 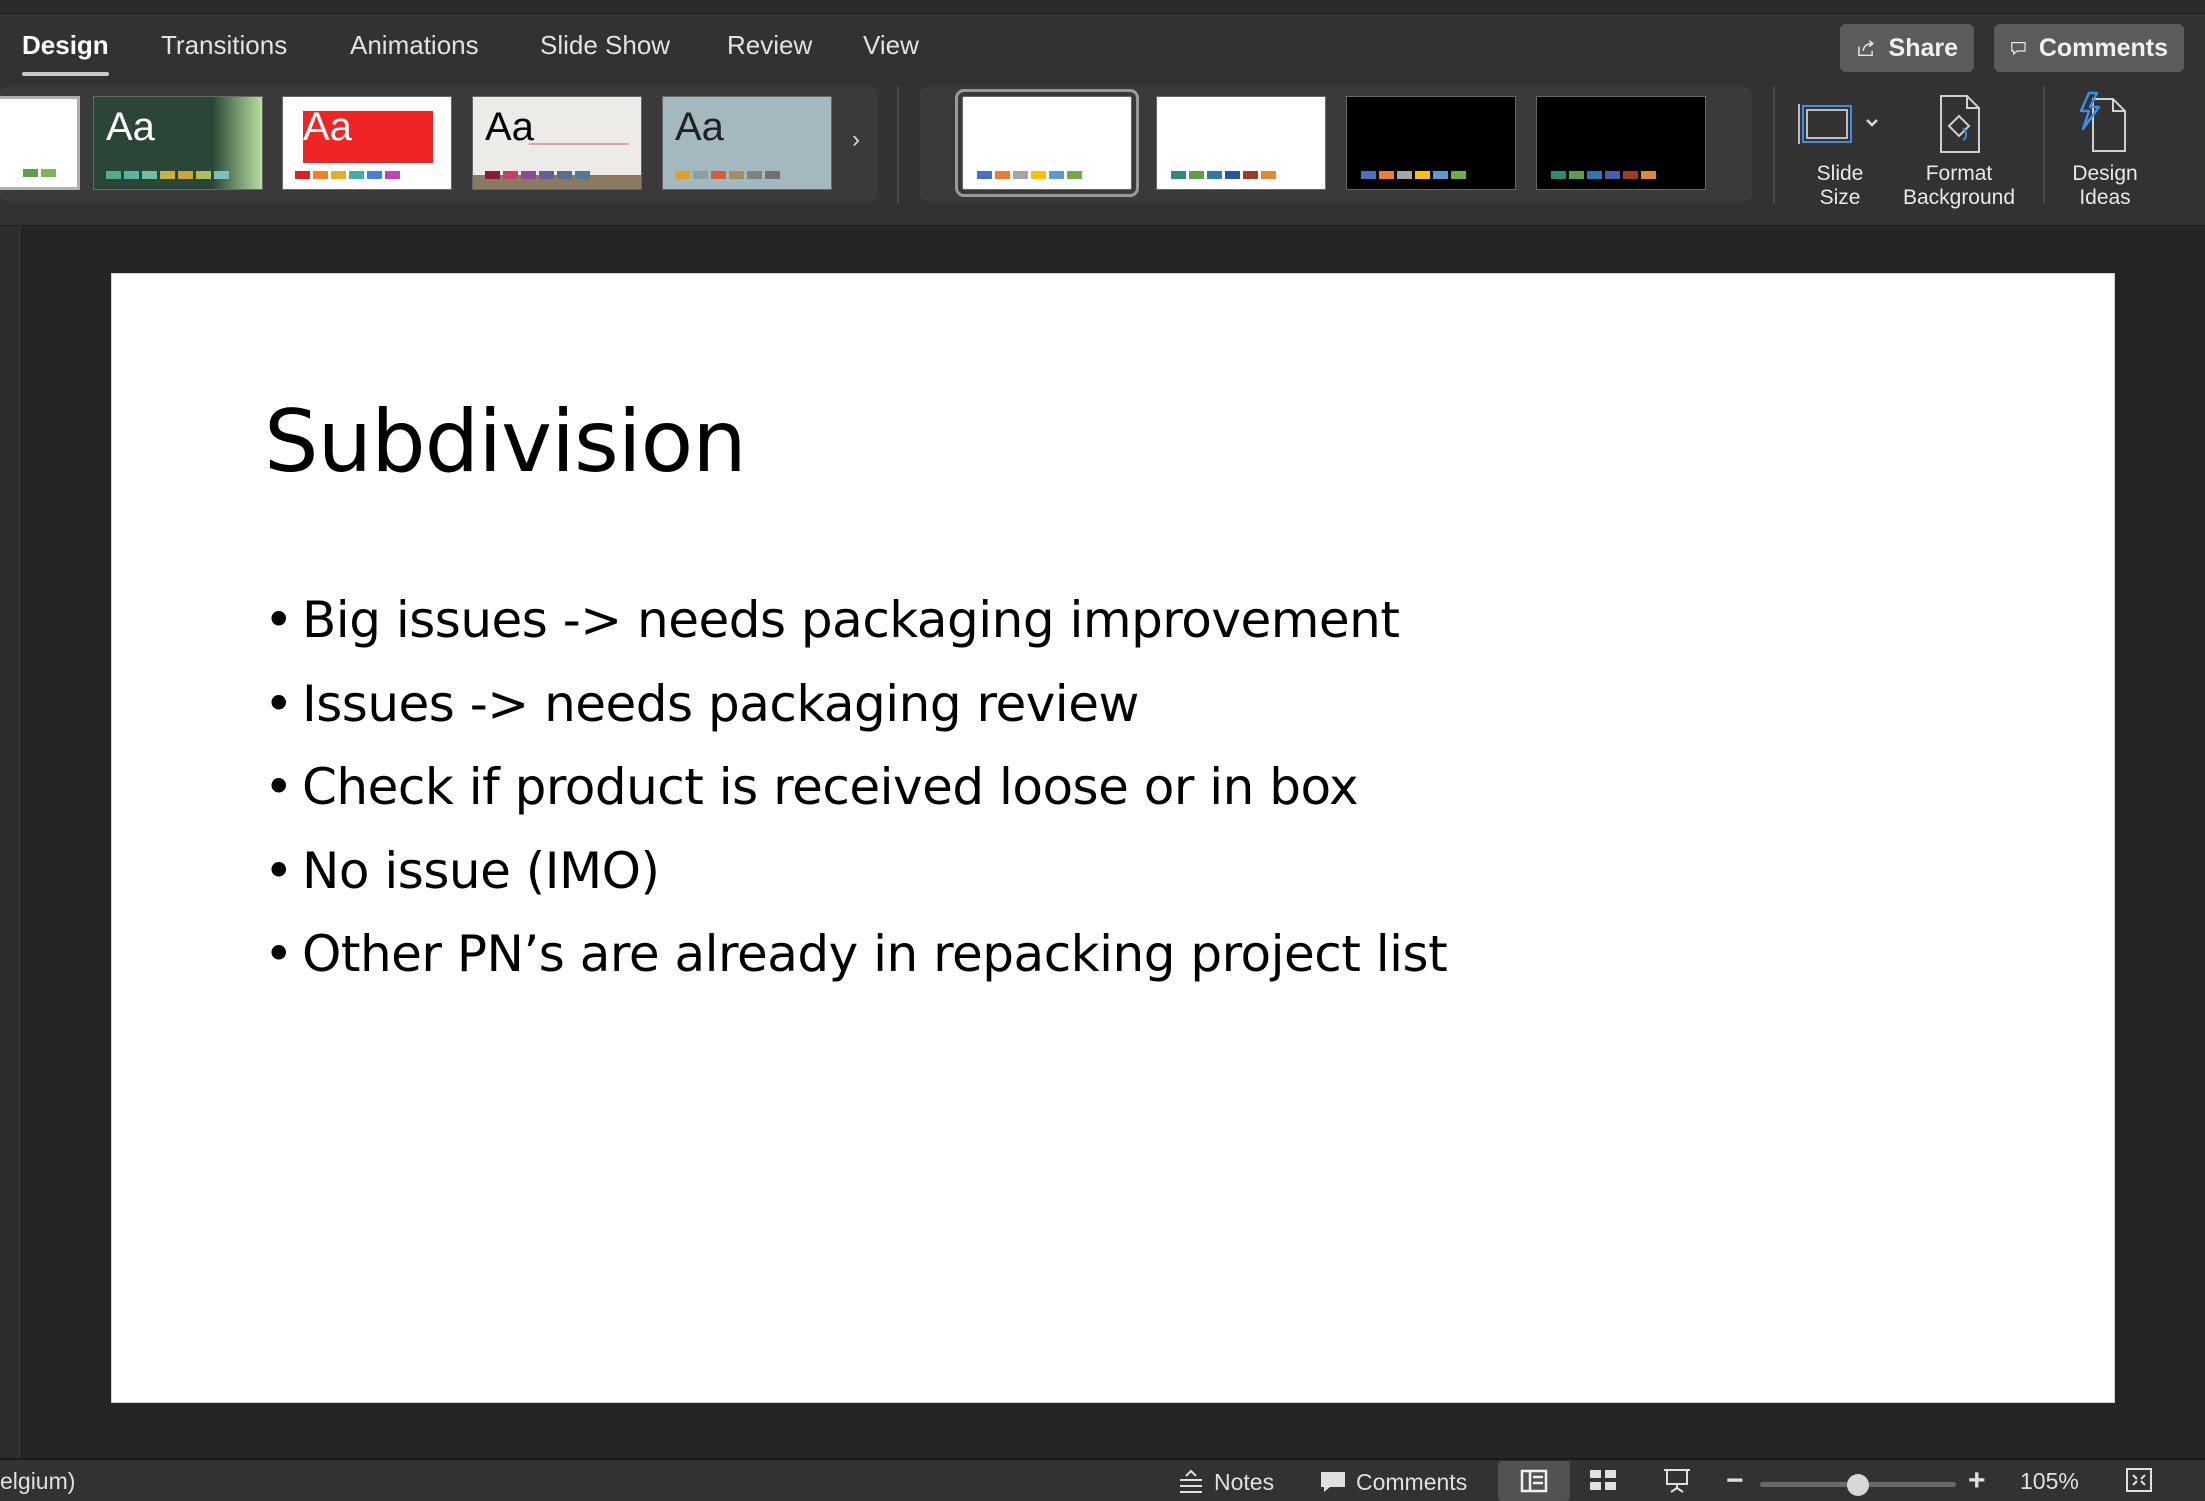 What do you see at coordinates (2139, 1480) in the screenshot?
I see `fit-to-window-button` at bounding box center [2139, 1480].